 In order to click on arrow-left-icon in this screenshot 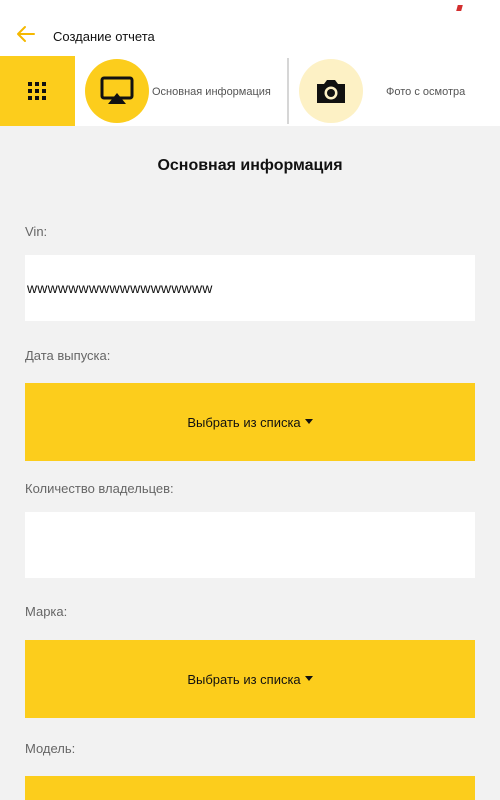, I will do `click(26, 34)`.